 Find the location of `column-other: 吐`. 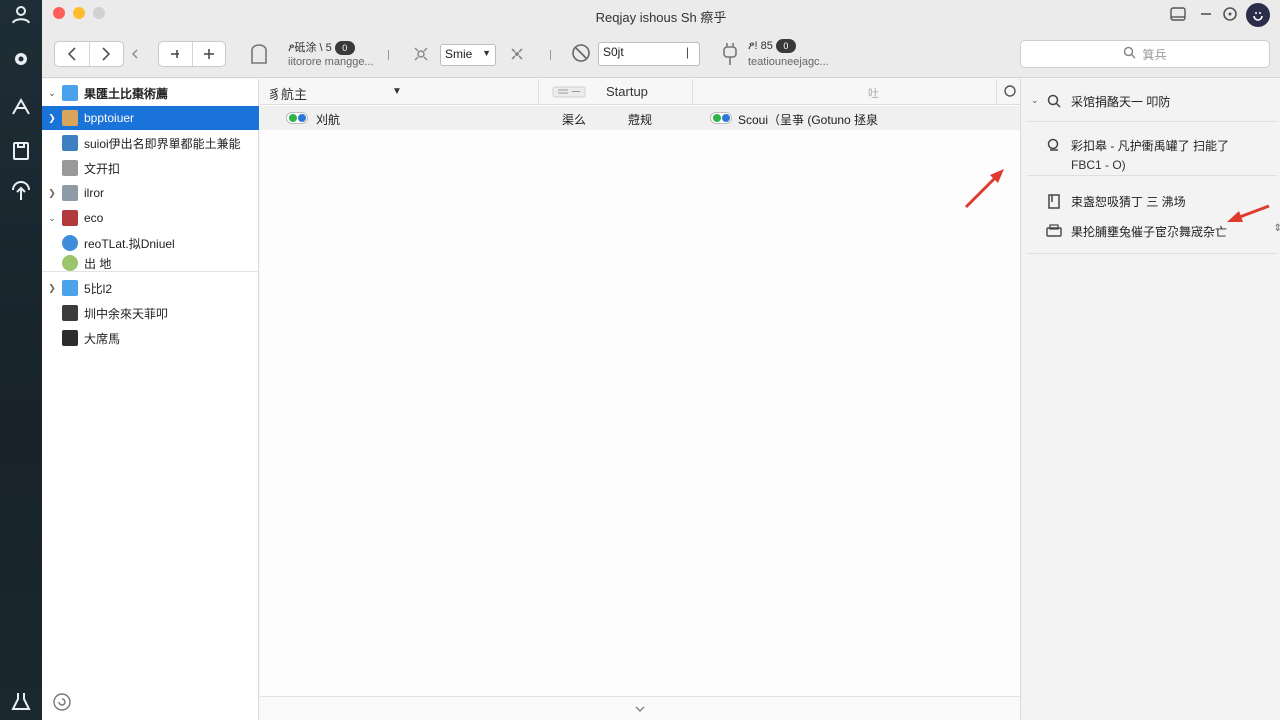

column-other: 吐 is located at coordinates (873, 93).